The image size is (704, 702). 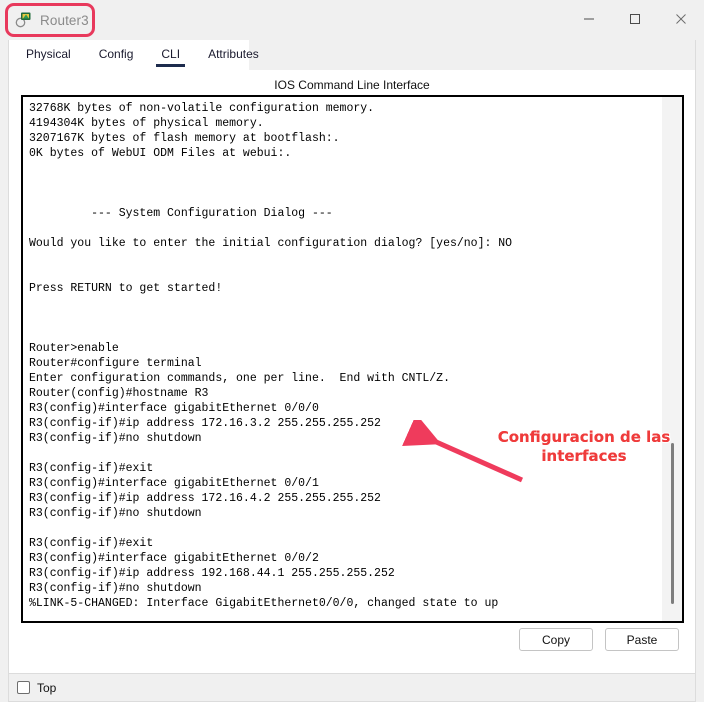 What do you see at coordinates (116, 55) in the screenshot?
I see `tab-config: Config` at bounding box center [116, 55].